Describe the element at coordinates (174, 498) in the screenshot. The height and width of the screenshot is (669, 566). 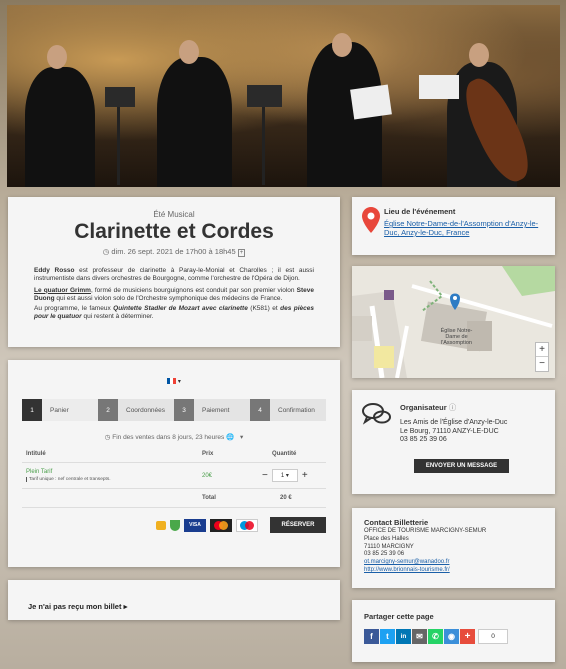
I see `total-row: Total 20 €` at that location.